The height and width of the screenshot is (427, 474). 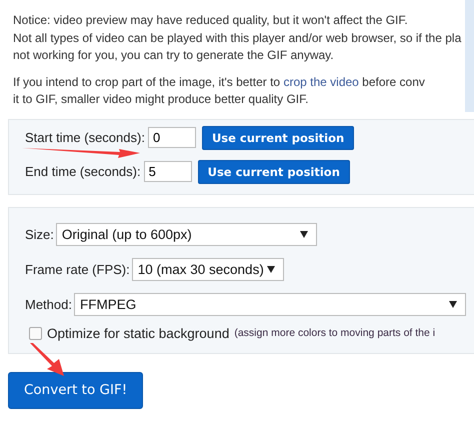 I want to click on select-dropdown: FFMPEG, so click(x=270, y=304).